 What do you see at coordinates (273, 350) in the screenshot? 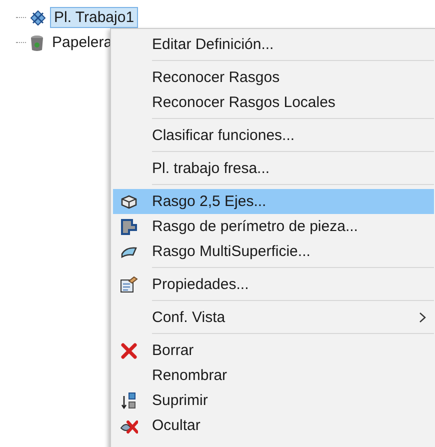
I see `menu-item: Borrar` at bounding box center [273, 350].